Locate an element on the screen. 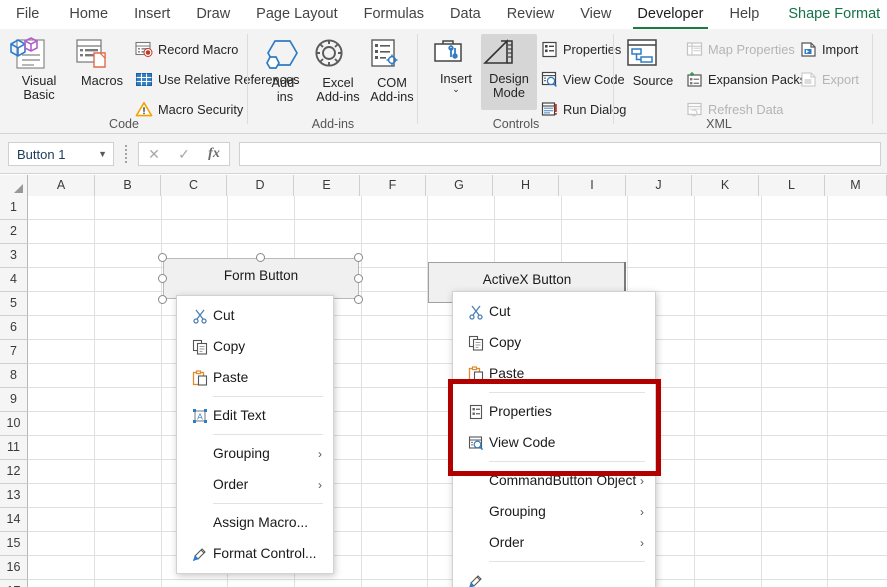 Image resolution: width=887 pixels, height=587 pixels. expansion-packs-button: Expansion Packs is located at coordinates (746, 79).